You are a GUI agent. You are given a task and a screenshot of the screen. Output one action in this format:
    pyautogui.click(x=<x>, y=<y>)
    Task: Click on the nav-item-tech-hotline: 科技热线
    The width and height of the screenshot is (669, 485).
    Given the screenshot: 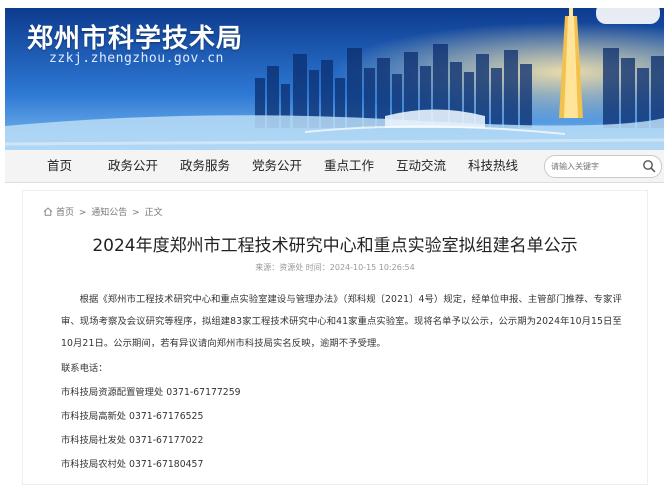 What is the action you would take?
    pyautogui.click(x=493, y=166)
    